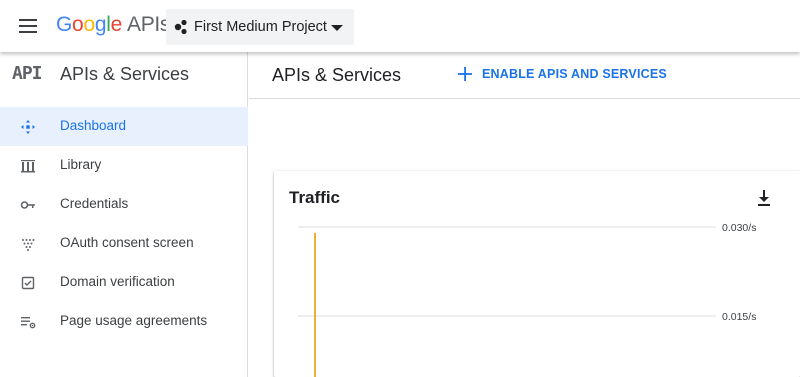 The image size is (800, 377). I want to click on download-icon, so click(764, 198).